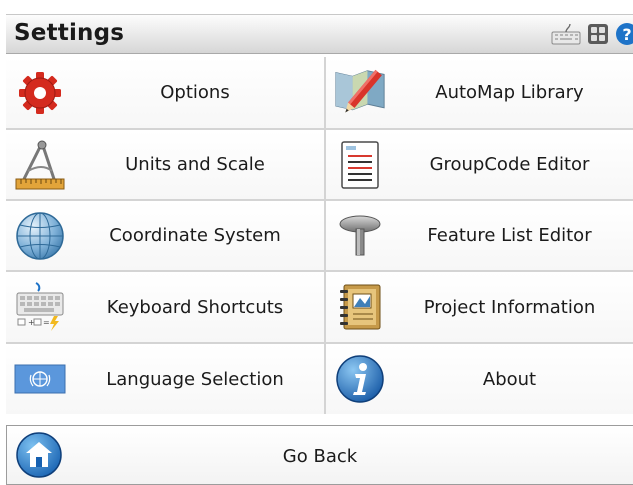 Image resolution: width=633 pixels, height=485 pixels. Describe the element at coordinates (40, 236) in the screenshot. I see `globe-icon` at that location.